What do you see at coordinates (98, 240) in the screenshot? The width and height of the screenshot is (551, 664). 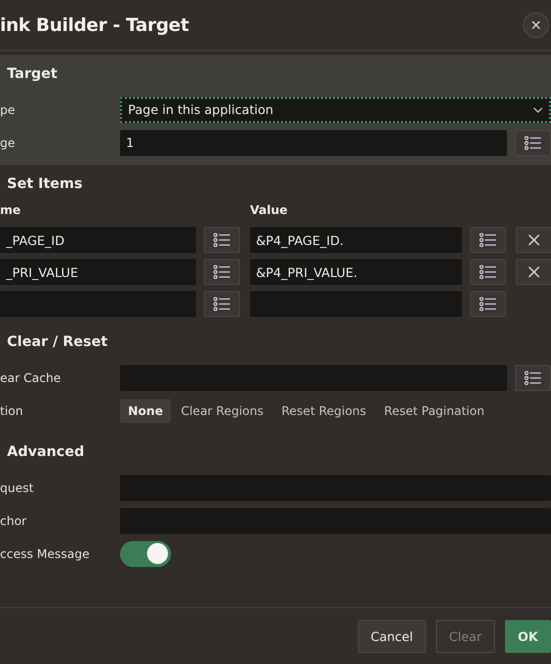 I see `input-field: _PAGE_ID` at bounding box center [98, 240].